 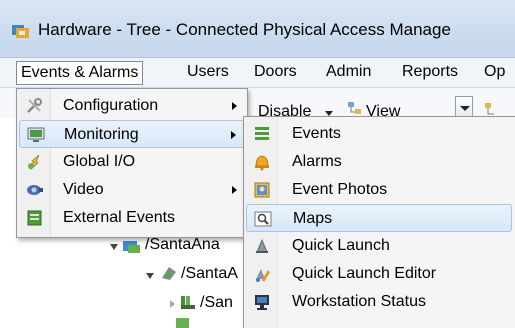 I want to click on submenu-item-quick-launch: Quick Launch, so click(x=379, y=246).